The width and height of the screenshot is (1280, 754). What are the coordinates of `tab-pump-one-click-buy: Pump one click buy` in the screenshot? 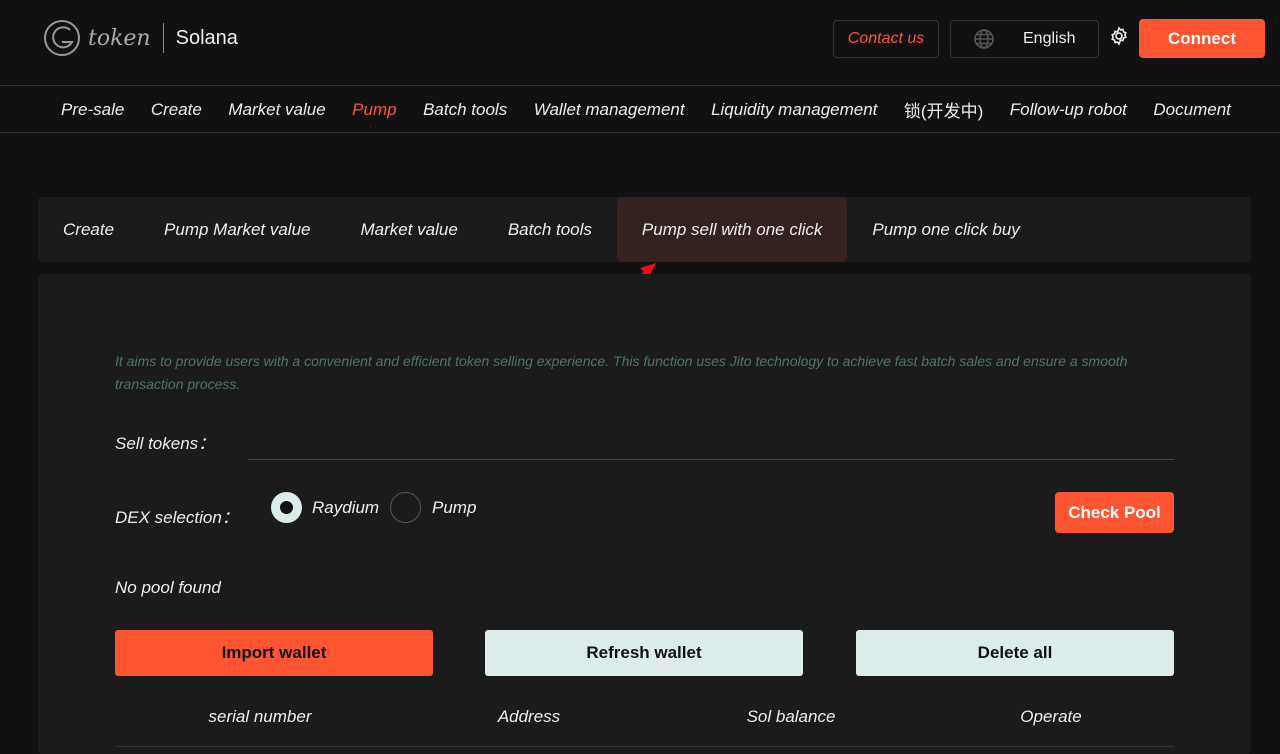 It's located at (945, 229).